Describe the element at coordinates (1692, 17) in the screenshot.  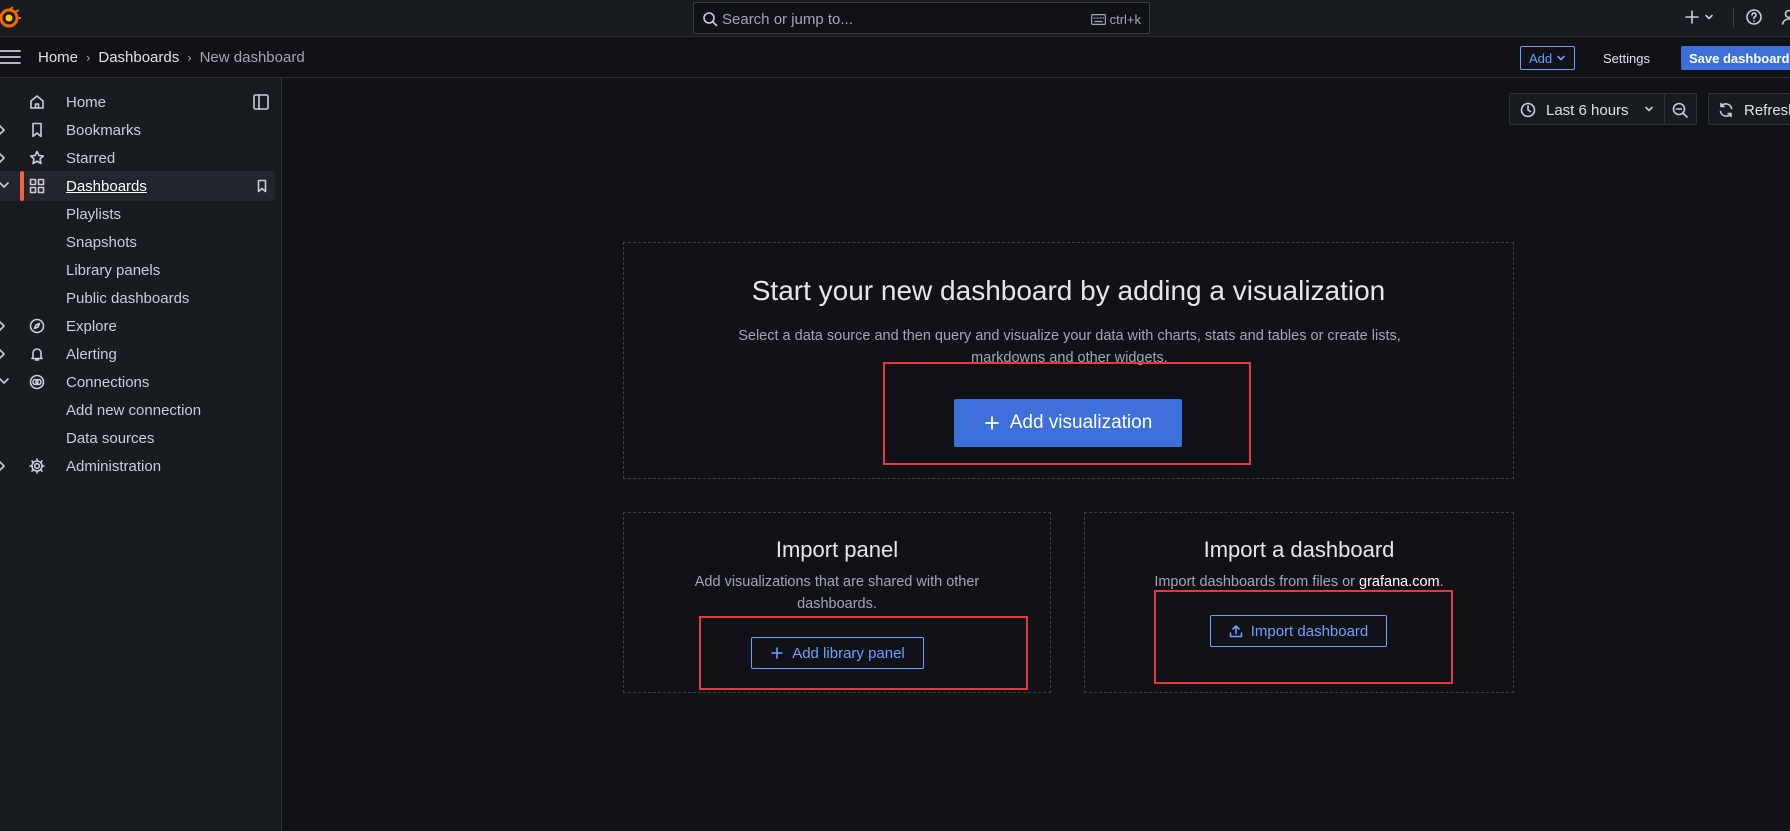
I see `plus-icon` at that location.